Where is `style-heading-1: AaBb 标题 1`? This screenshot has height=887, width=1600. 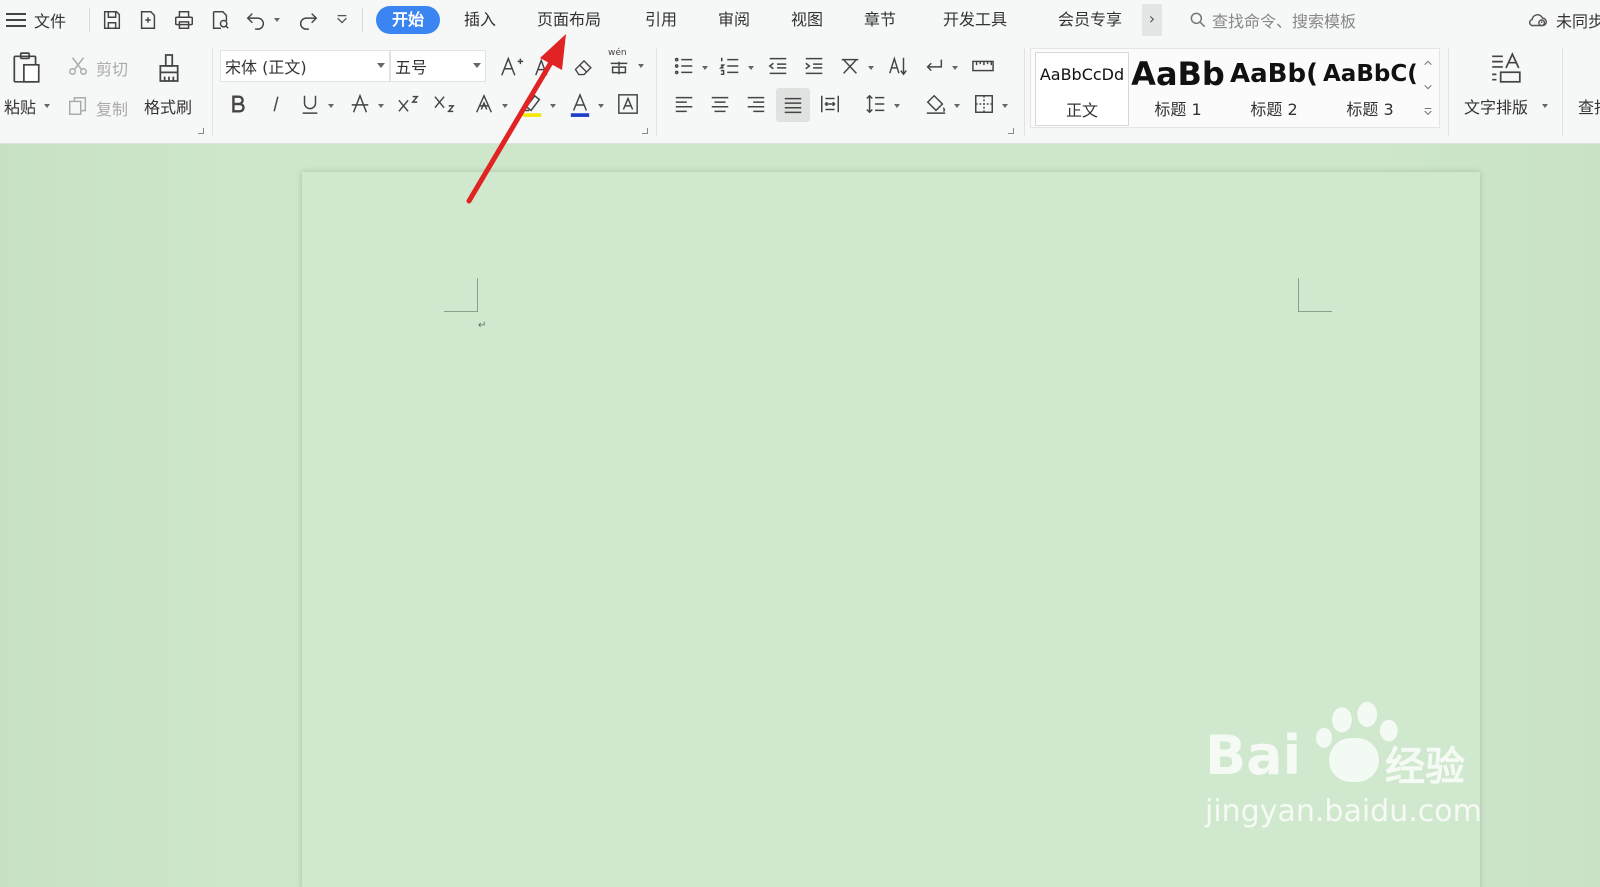
style-heading-1: AaBb 标题 1 is located at coordinates (1178, 89).